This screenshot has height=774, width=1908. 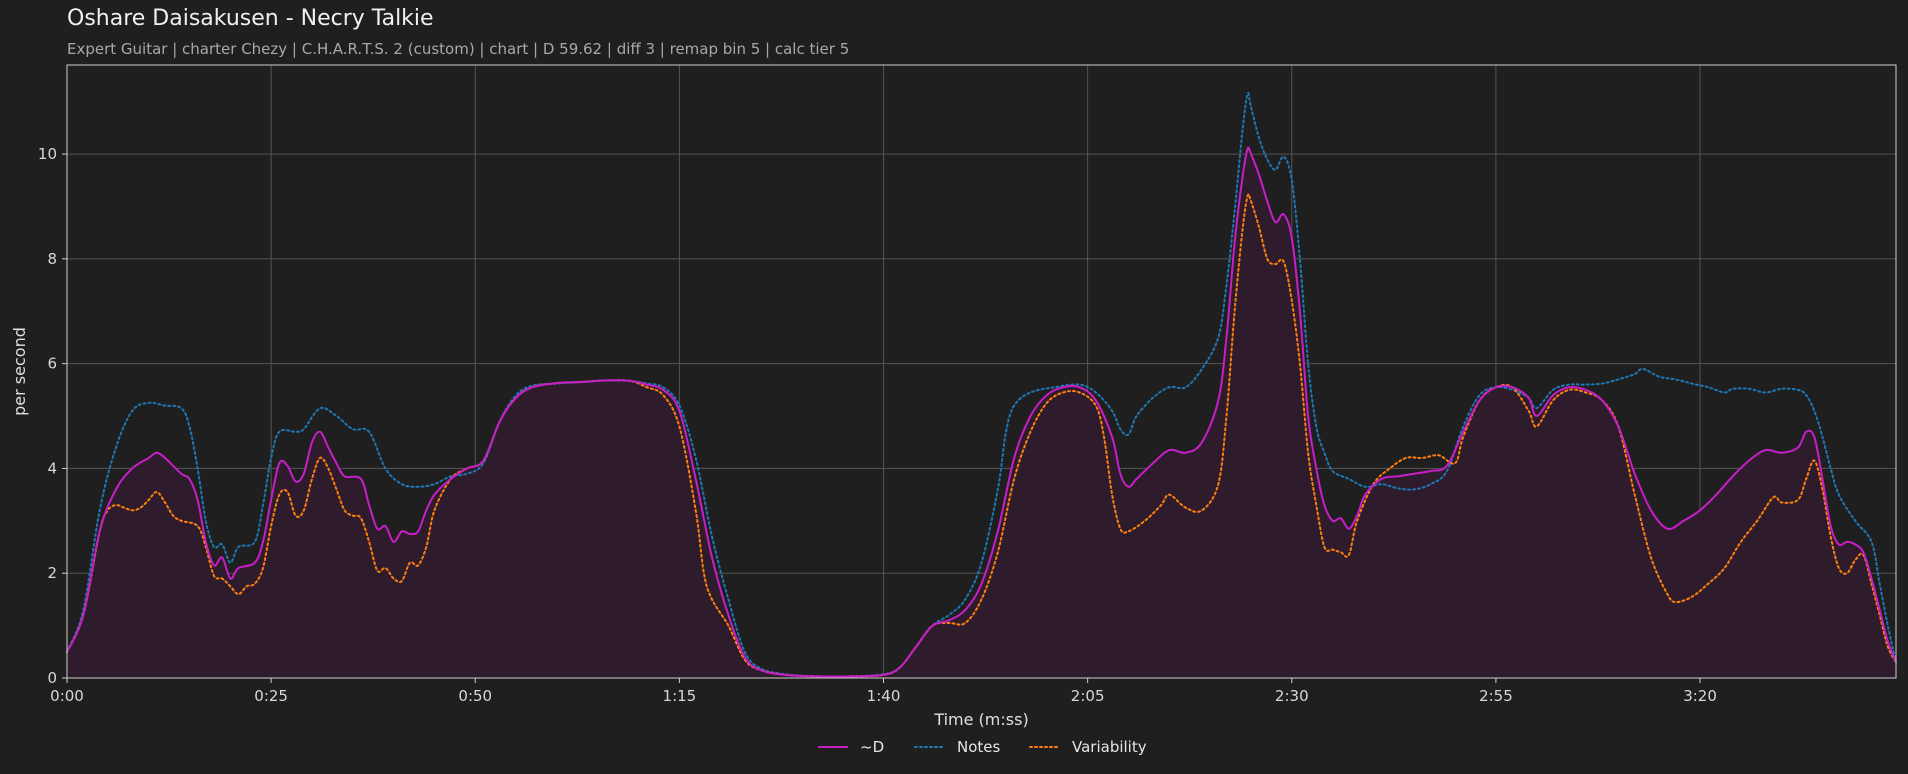 I want to click on x-tick-label-0: 0:00, so click(x=67, y=696).